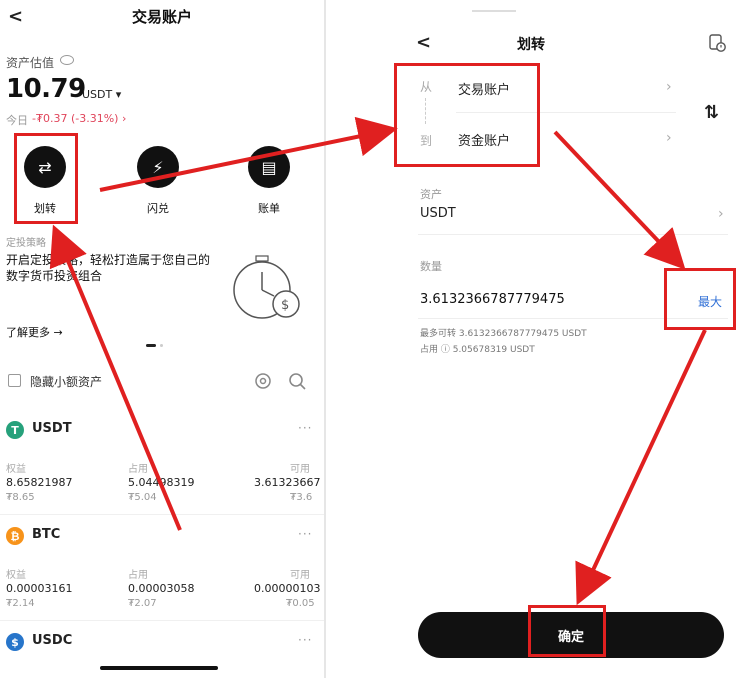  What do you see at coordinates (46, 178) in the screenshot?
I see `highlight-box-transfer` at bounding box center [46, 178].